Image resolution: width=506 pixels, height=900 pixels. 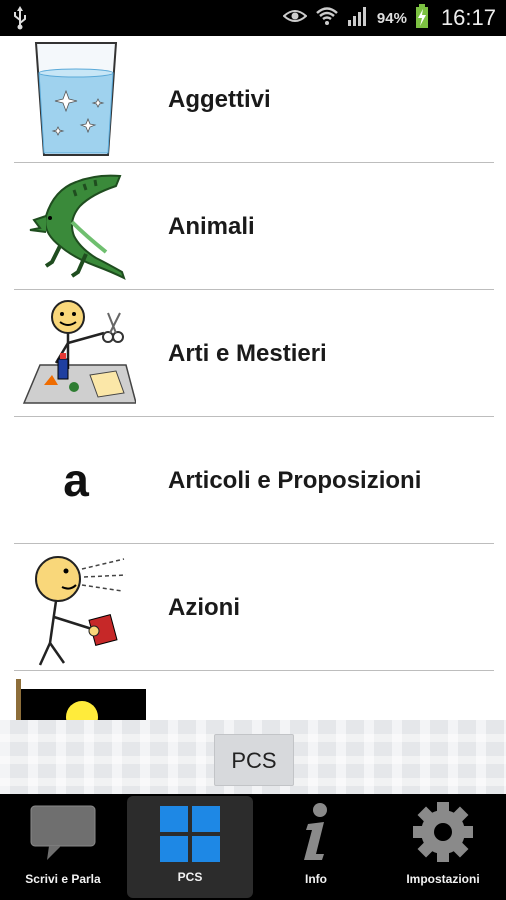 What do you see at coordinates (76, 99) in the screenshot?
I see `glass-of-water-icon` at bounding box center [76, 99].